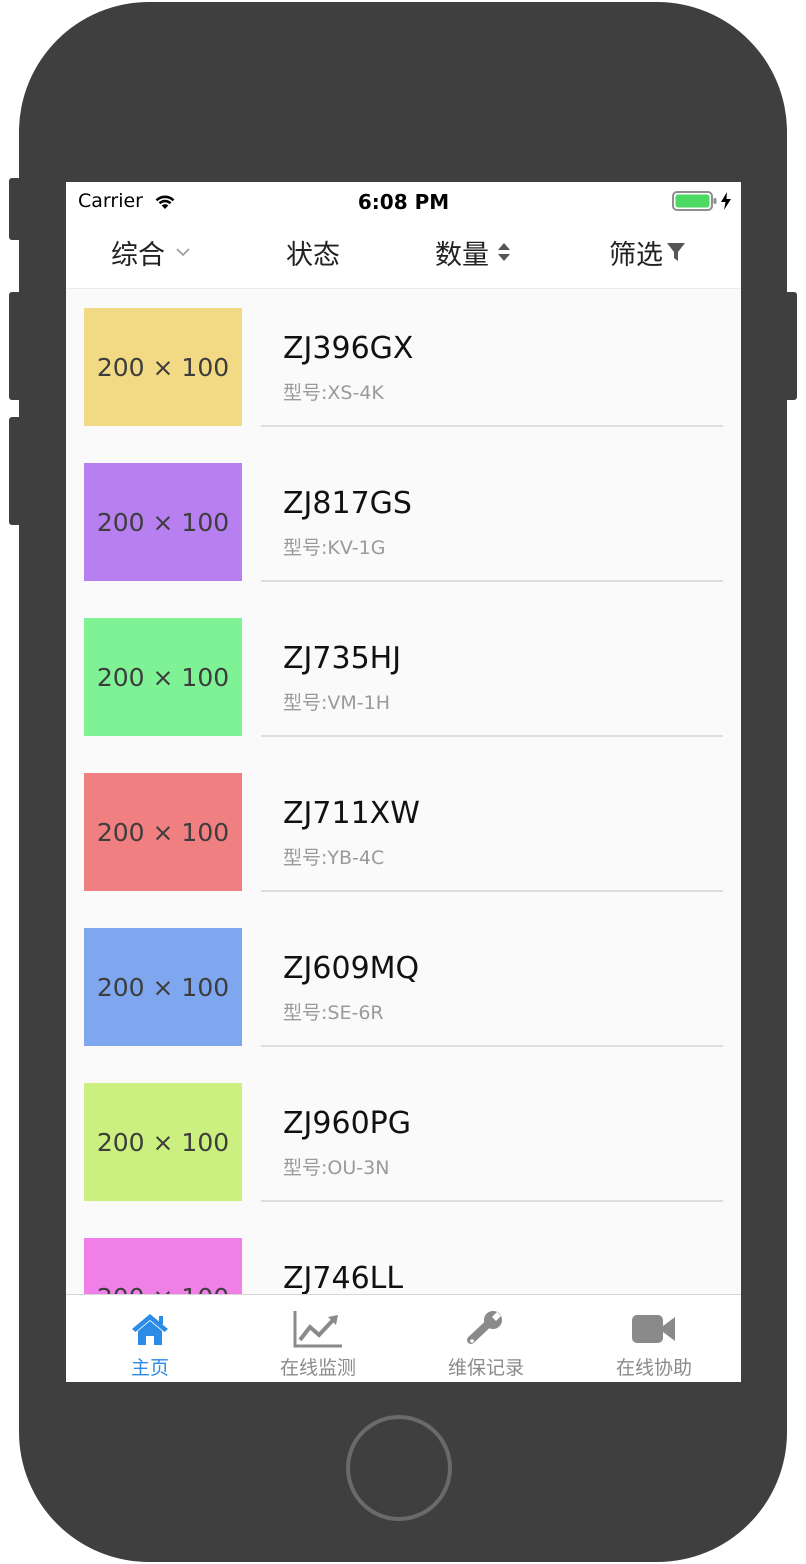  What do you see at coordinates (486, 1329) in the screenshot?
I see `wrench-icon` at bounding box center [486, 1329].